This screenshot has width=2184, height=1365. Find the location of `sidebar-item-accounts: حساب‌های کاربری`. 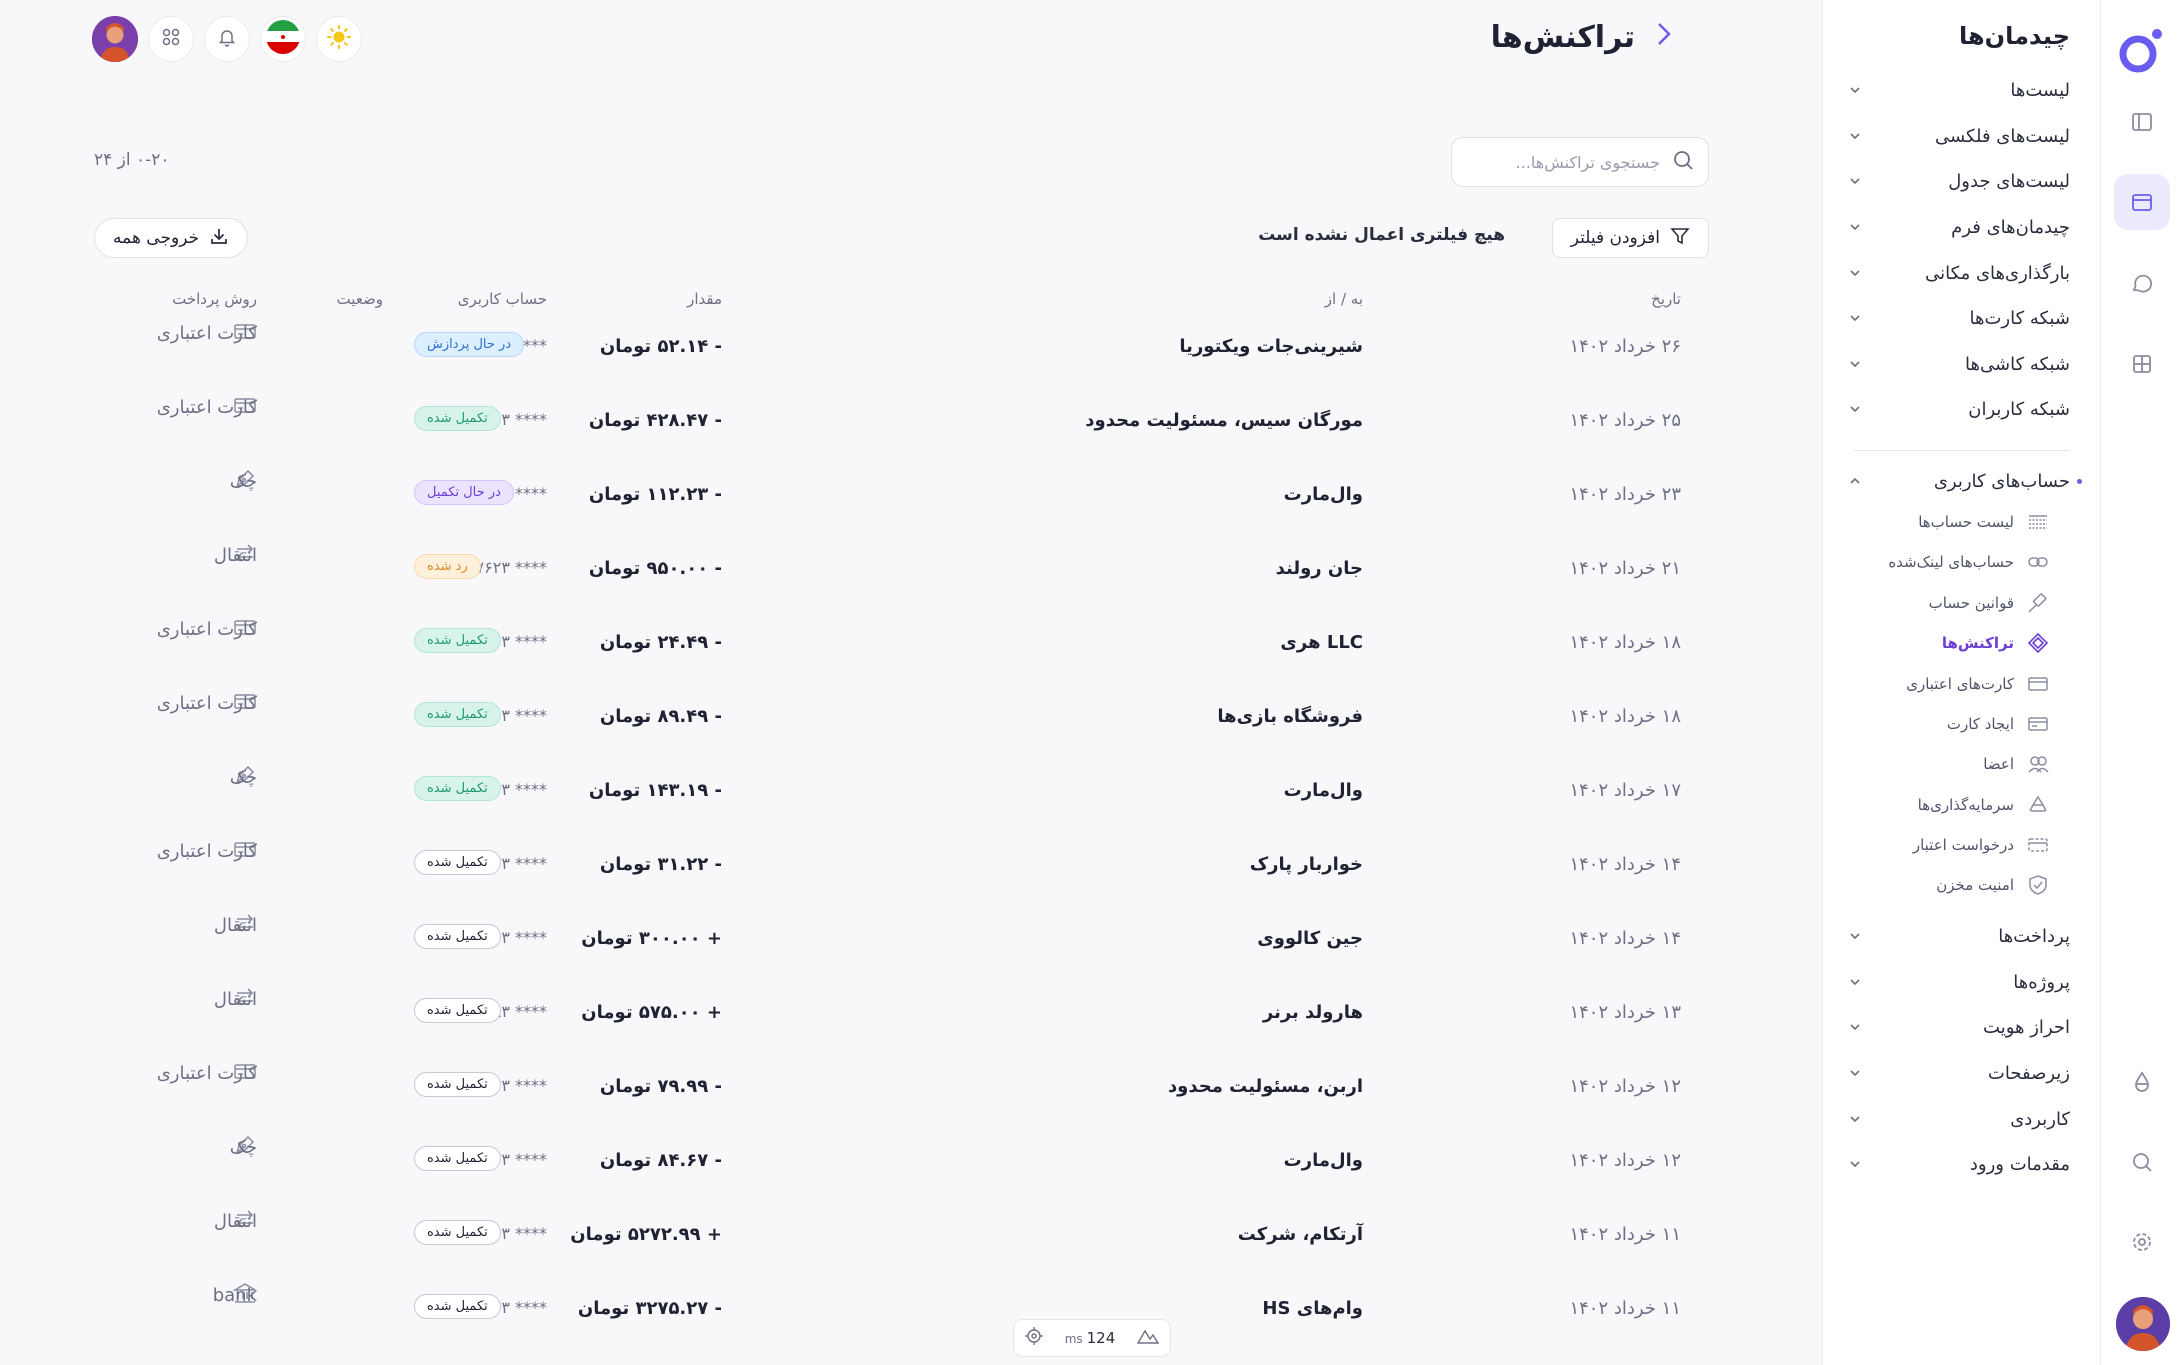

sidebar-item-accounts: حساب‌های کاربری is located at coordinates (1957, 481).